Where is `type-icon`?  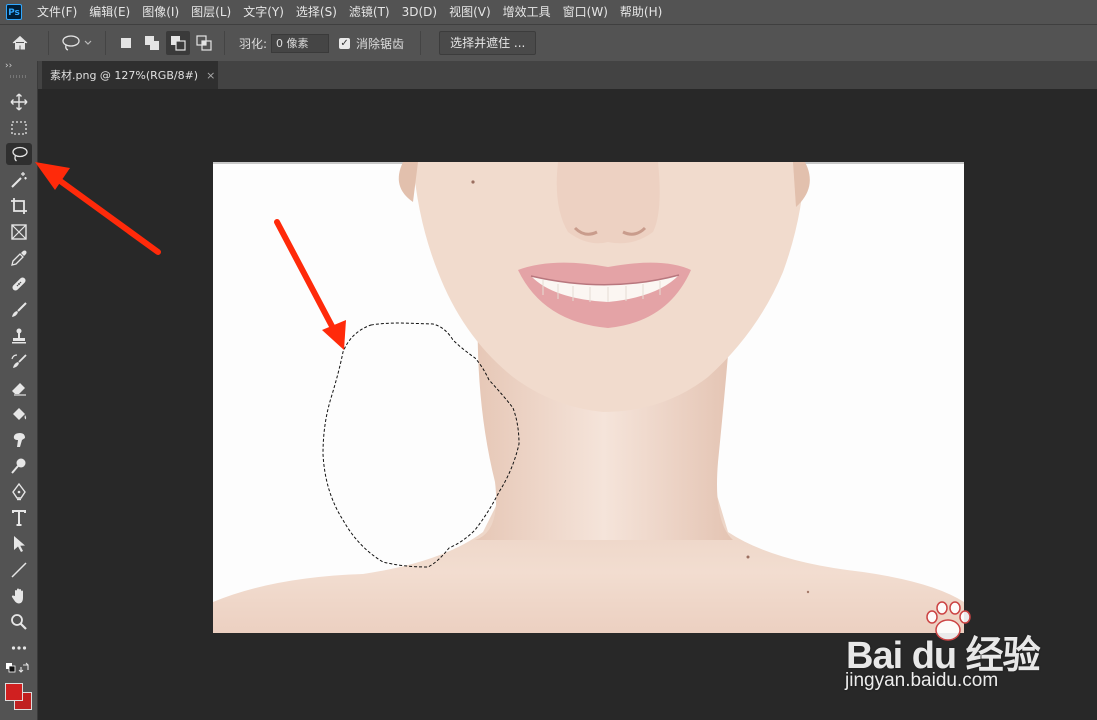
type-icon is located at coordinates (19, 518).